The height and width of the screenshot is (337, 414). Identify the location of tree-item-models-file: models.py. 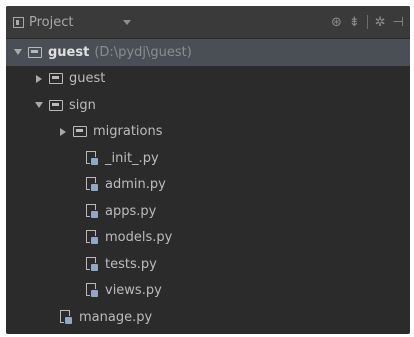
(208, 238).